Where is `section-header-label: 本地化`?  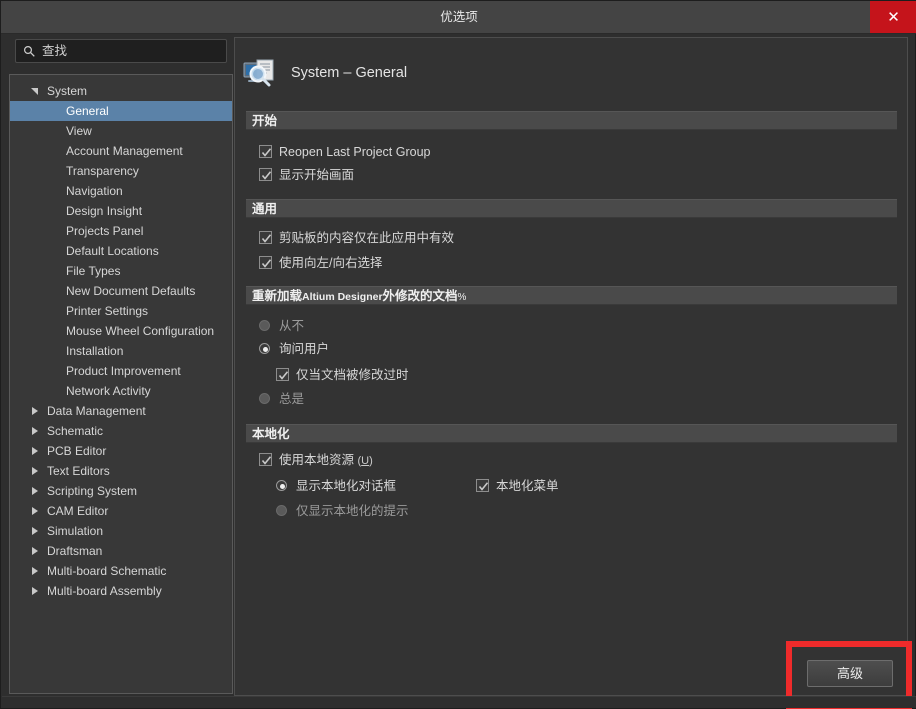
section-header-label: 本地化 is located at coordinates (271, 434).